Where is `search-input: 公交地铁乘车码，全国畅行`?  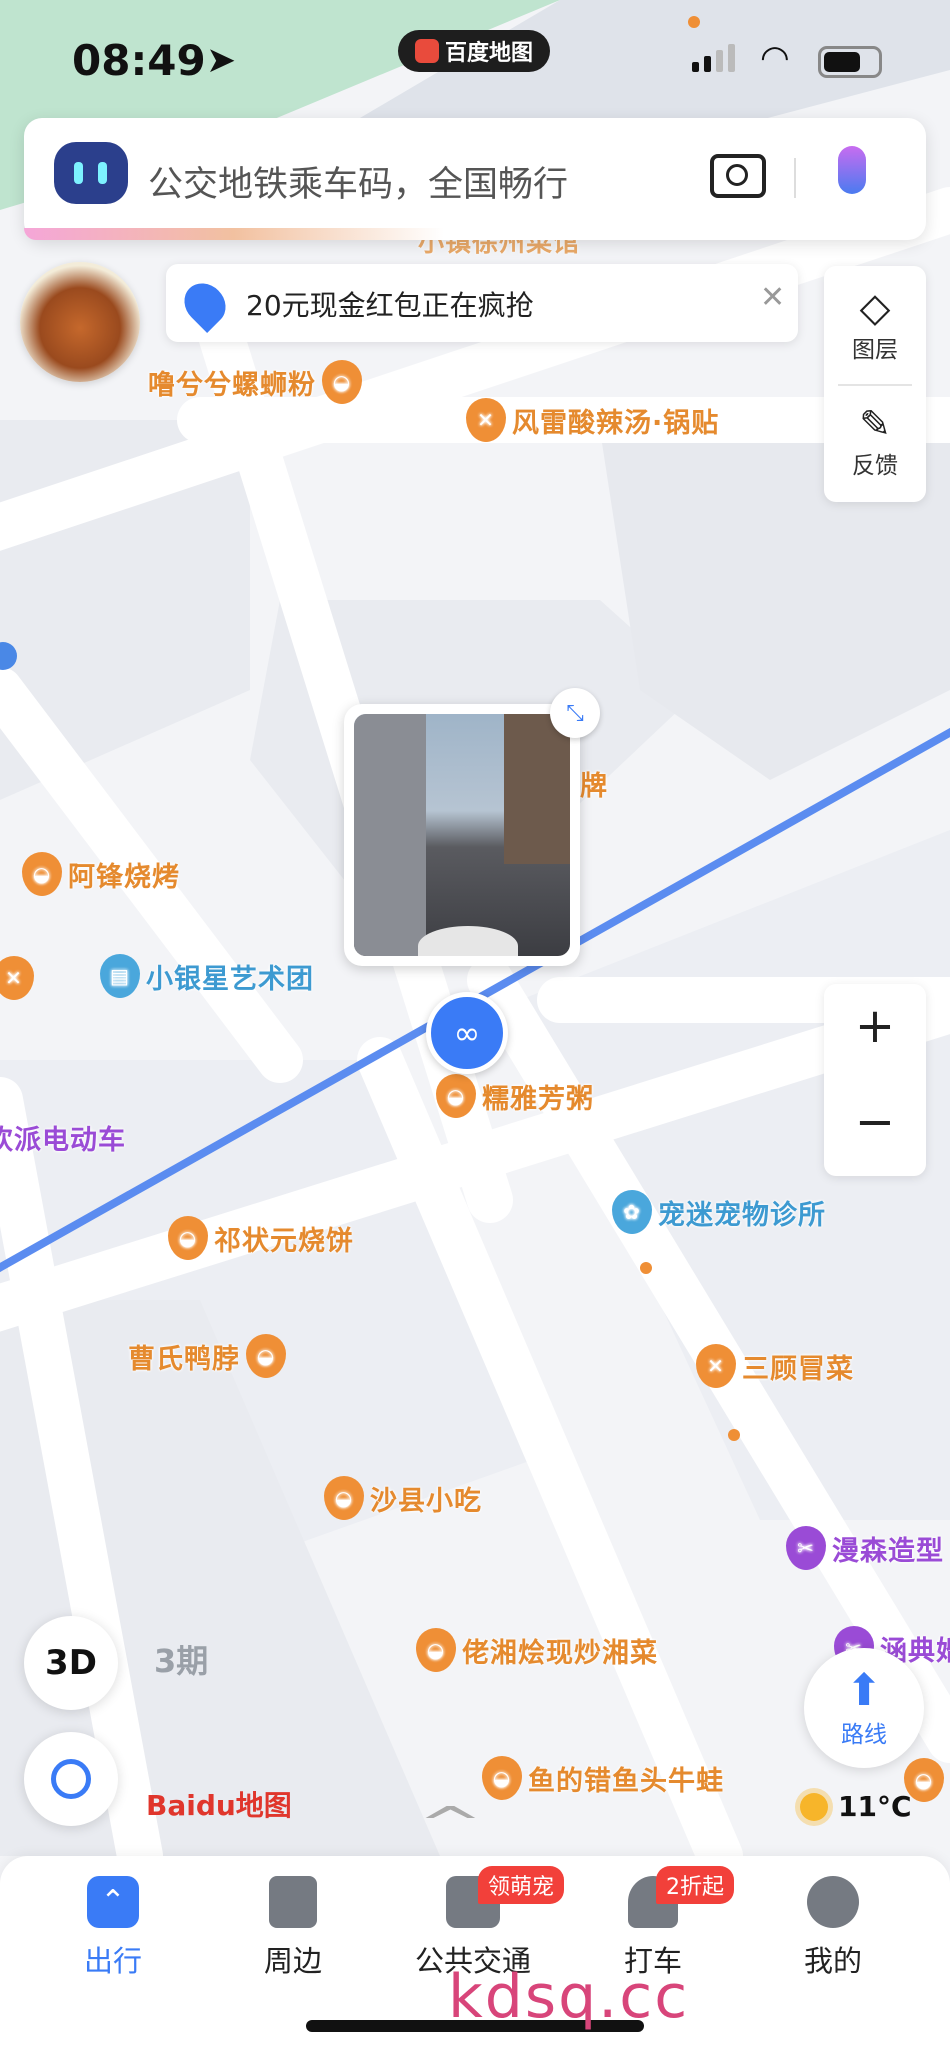
search-input: 公交地铁乘车码，全国畅行 is located at coordinates (358, 181).